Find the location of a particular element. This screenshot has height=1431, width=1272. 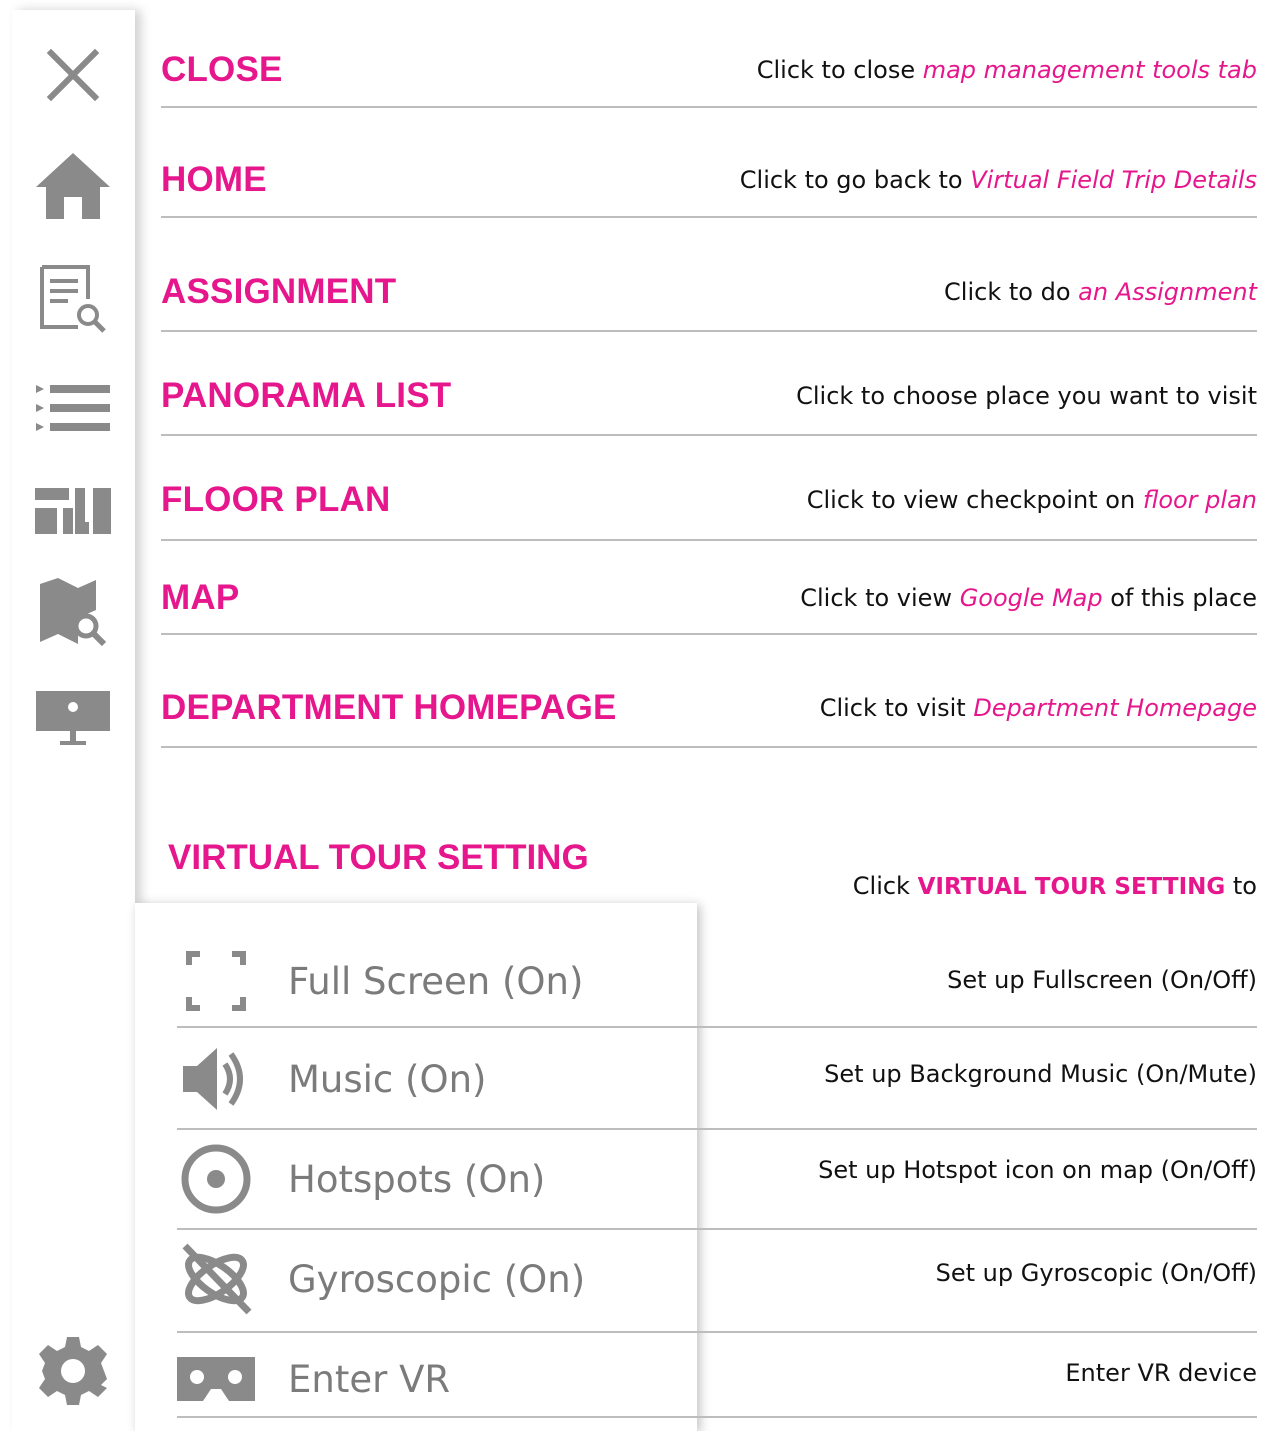

menu-title: ASSIGNMENT is located at coordinates (279, 291).